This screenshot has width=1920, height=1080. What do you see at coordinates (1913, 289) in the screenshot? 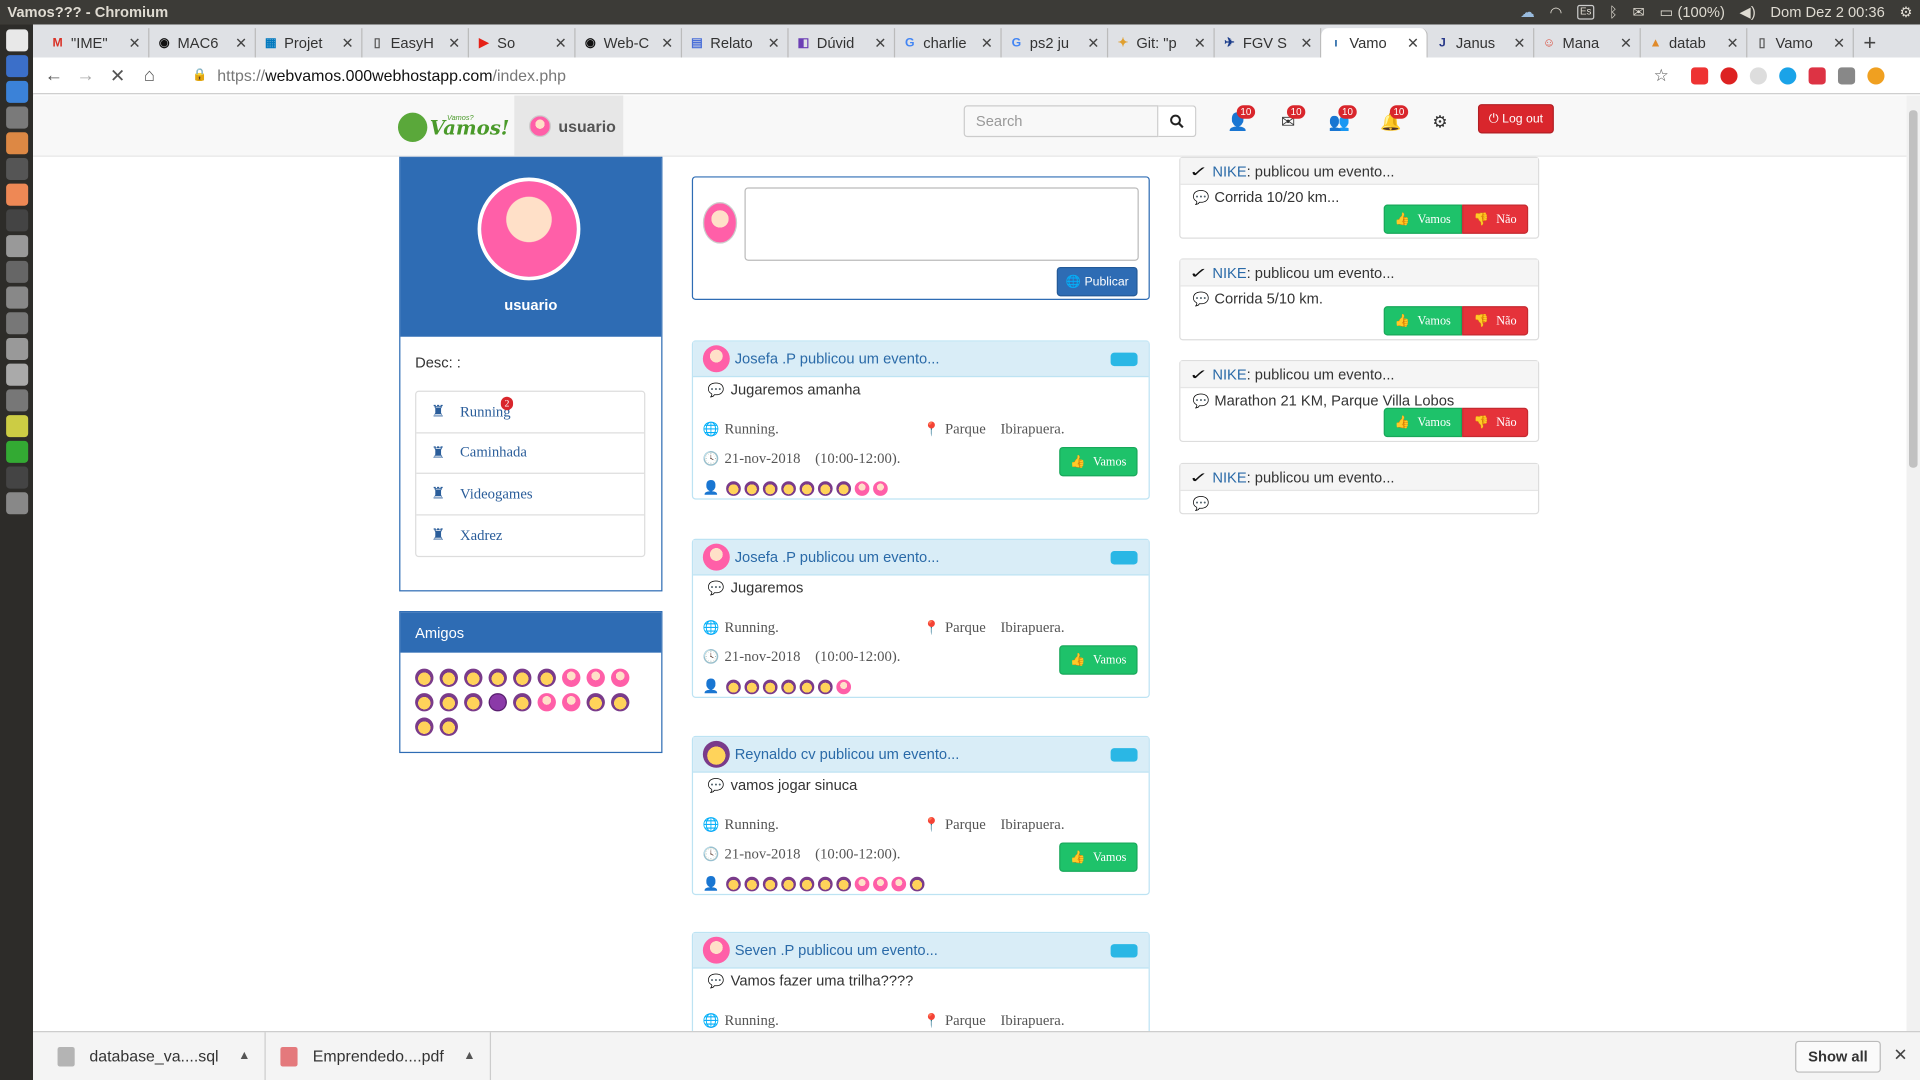
I see `scrollbar-thumb` at bounding box center [1913, 289].